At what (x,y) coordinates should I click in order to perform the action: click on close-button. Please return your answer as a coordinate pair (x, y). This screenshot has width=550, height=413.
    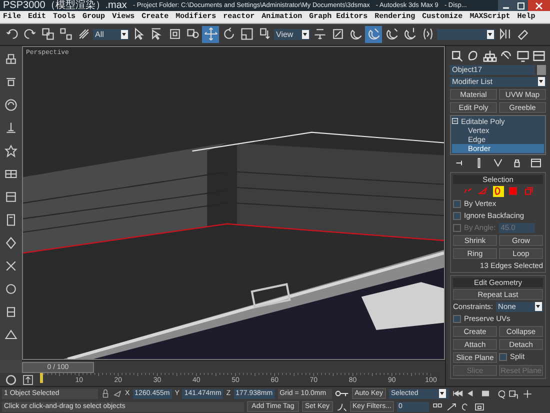
    Looking at the image, I should click on (539, 5).